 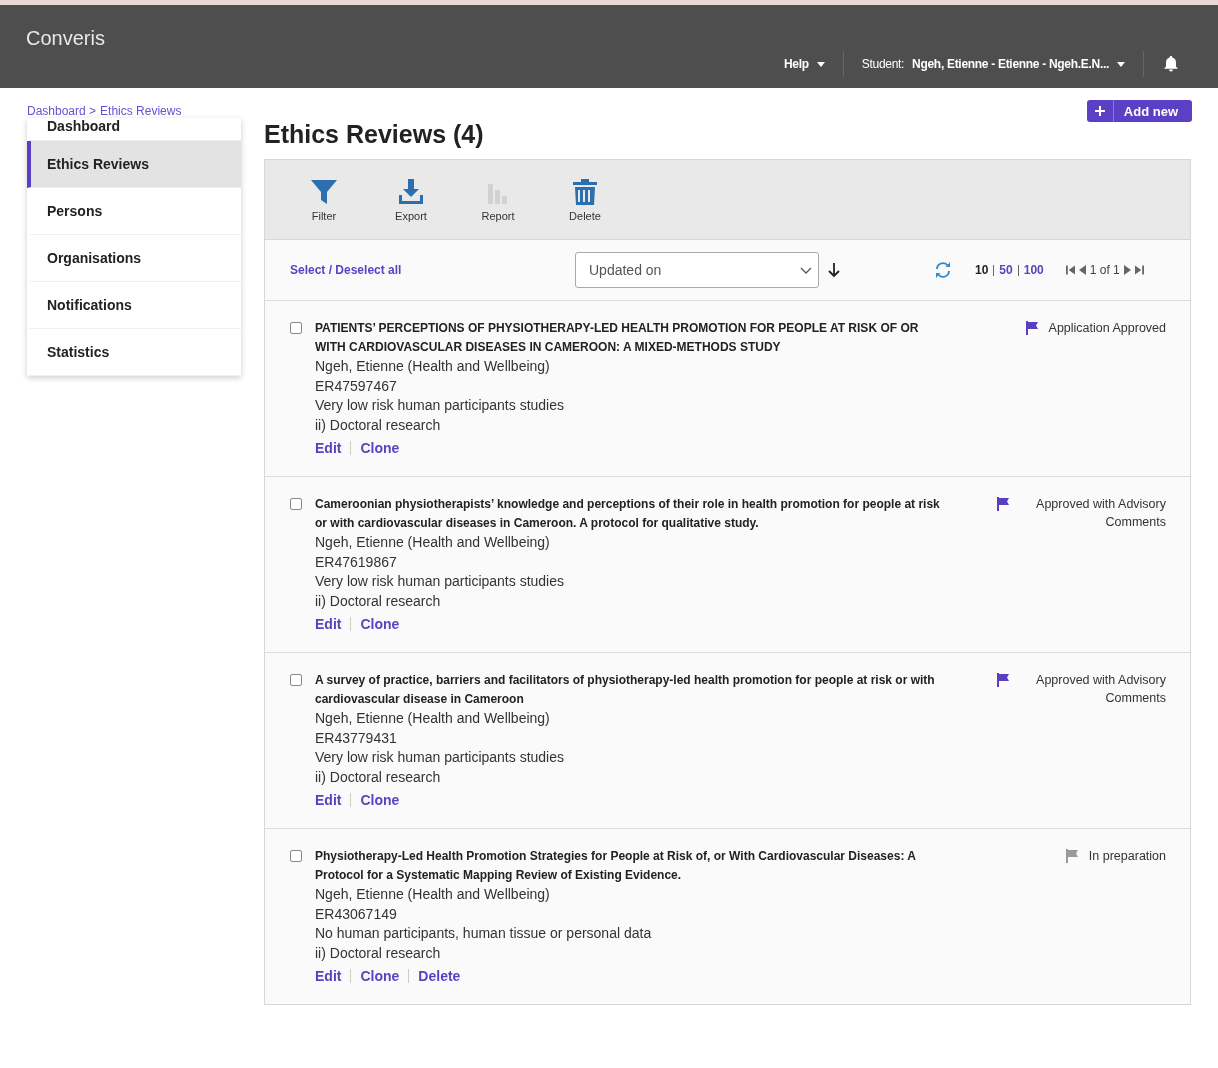 What do you see at coordinates (630, 866) in the screenshot?
I see `record-title: Physiotherapy-Led Health Promotion Strategies for People at Risk of, or With Cardiovascular Diseases: A Protocol for a Systematic Mapping Review of Existing Evidence.` at bounding box center [630, 866].